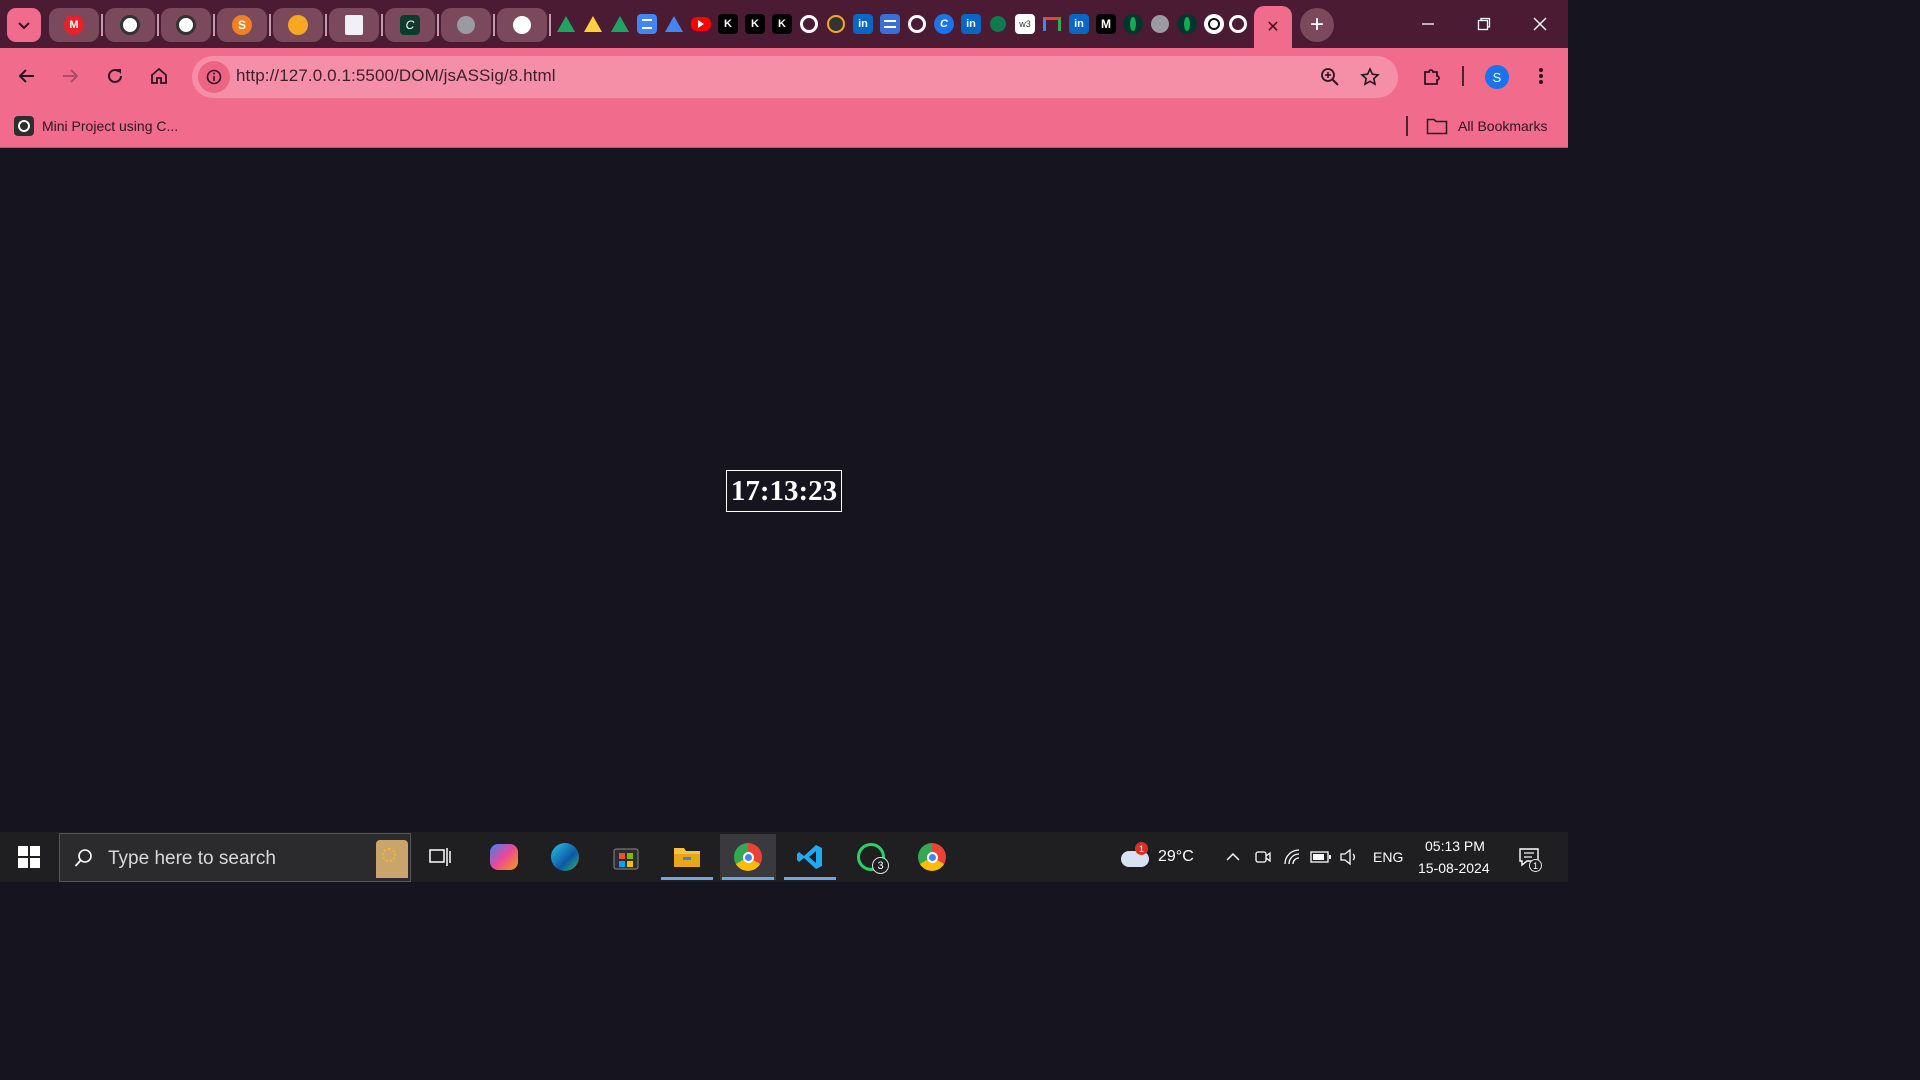 This screenshot has height=1080, width=1920. What do you see at coordinates (1233, 857) in the screenshot?
I see `show-hidden-icons-button` at bounding box center [1233, 857].